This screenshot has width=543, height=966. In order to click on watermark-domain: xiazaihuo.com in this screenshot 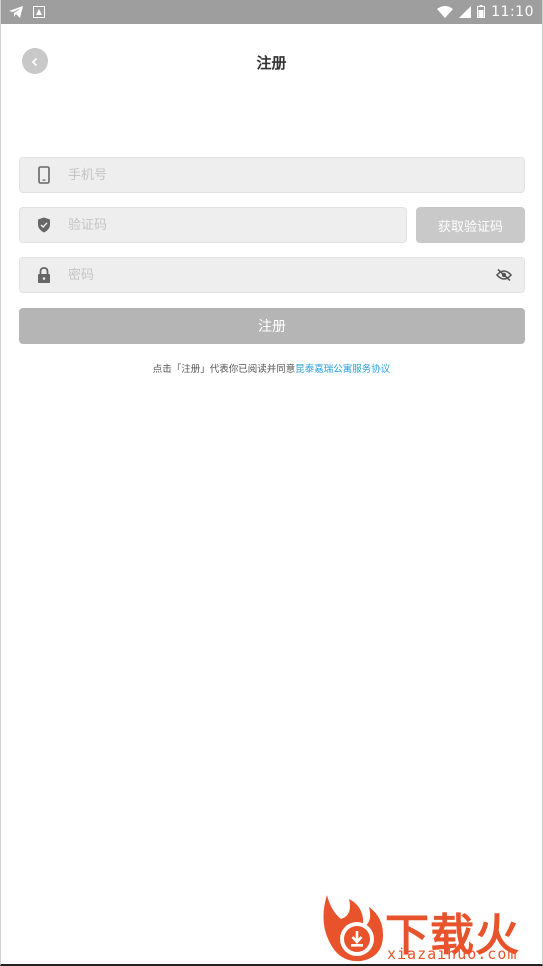, I will do `click(452, 954)`.